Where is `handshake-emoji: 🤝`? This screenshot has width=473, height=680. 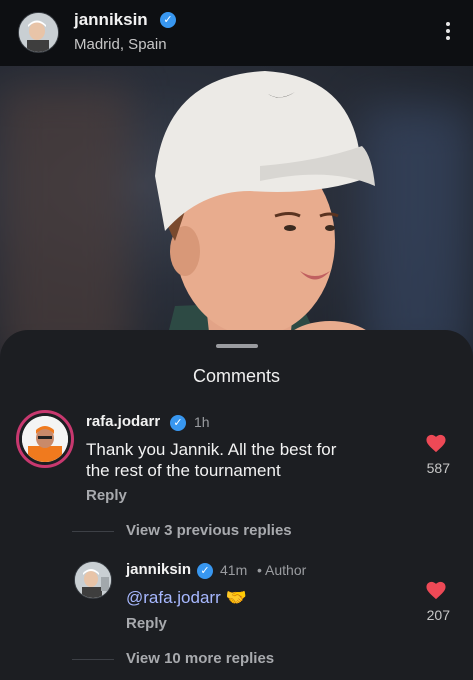
handshake-emoji: 🤝 is located at coordinates (236, 597).